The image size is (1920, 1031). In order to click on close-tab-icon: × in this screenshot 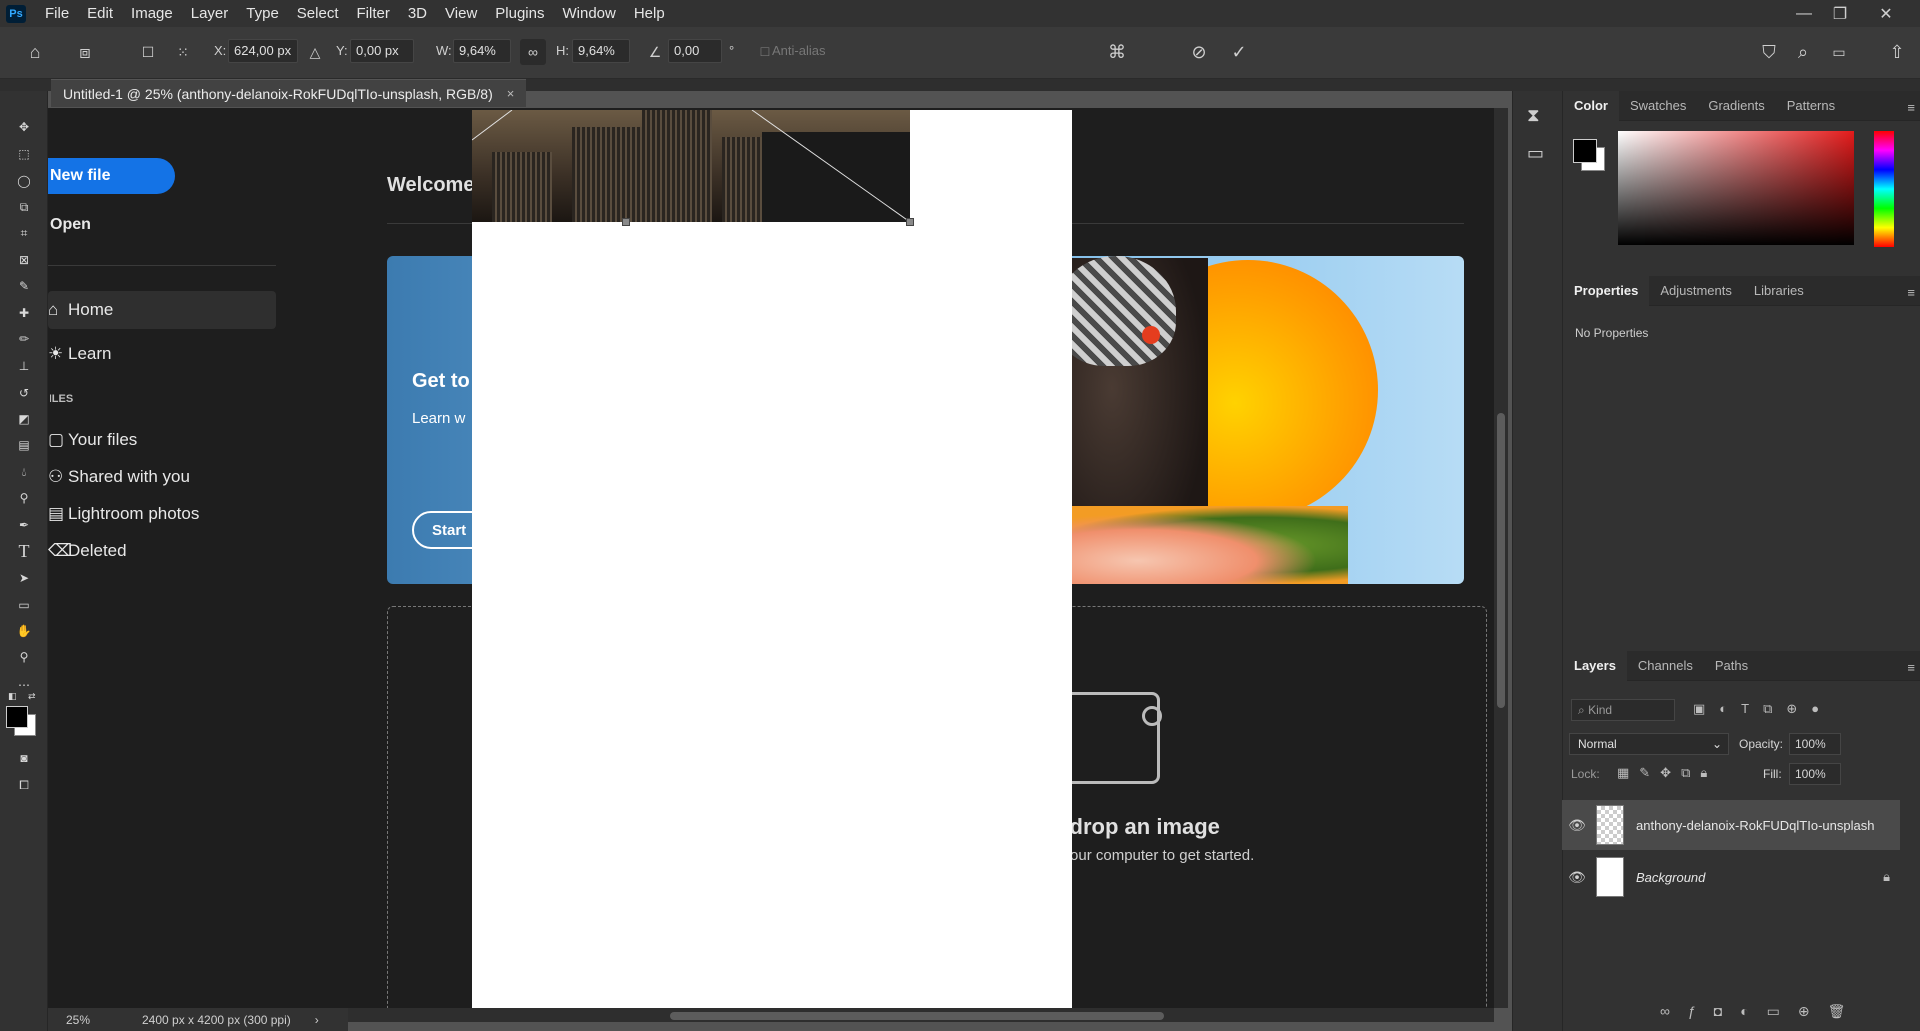, I will do `click(511, 93)`.